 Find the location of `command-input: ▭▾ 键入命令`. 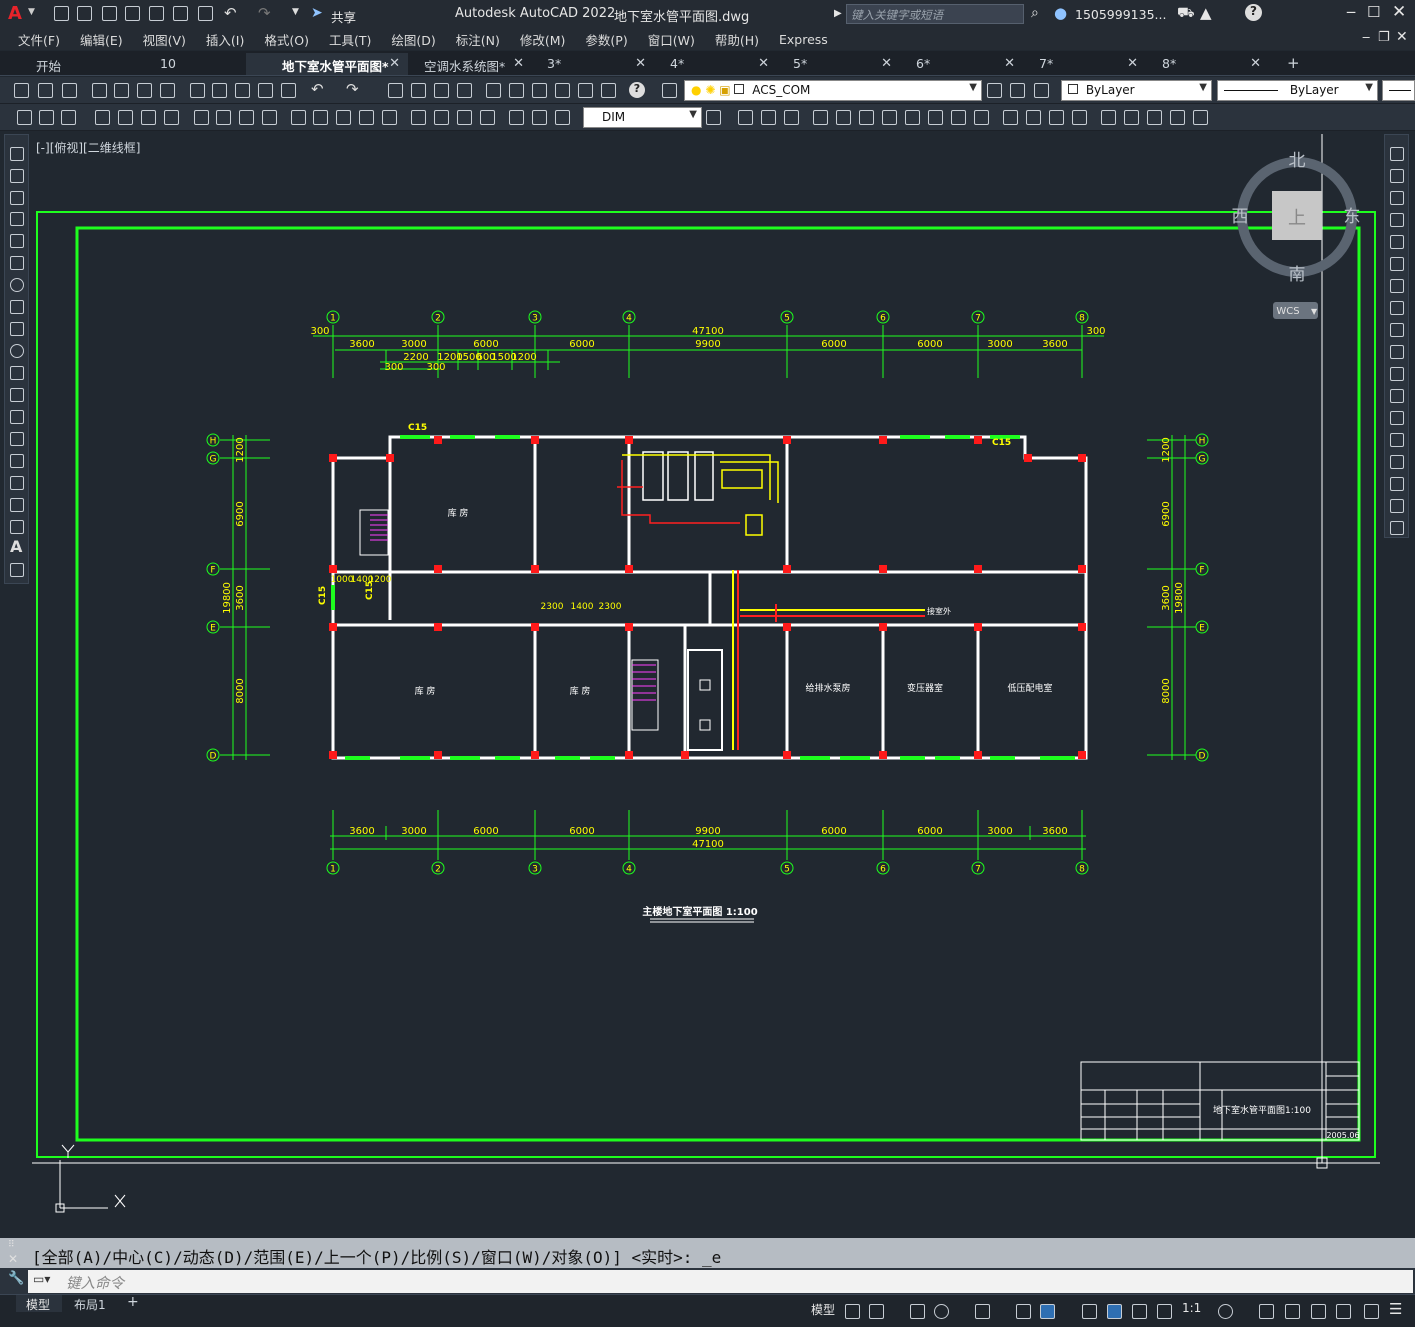

command-input: ▭▾ 键入命令 is located at coordinates (720, 1281).